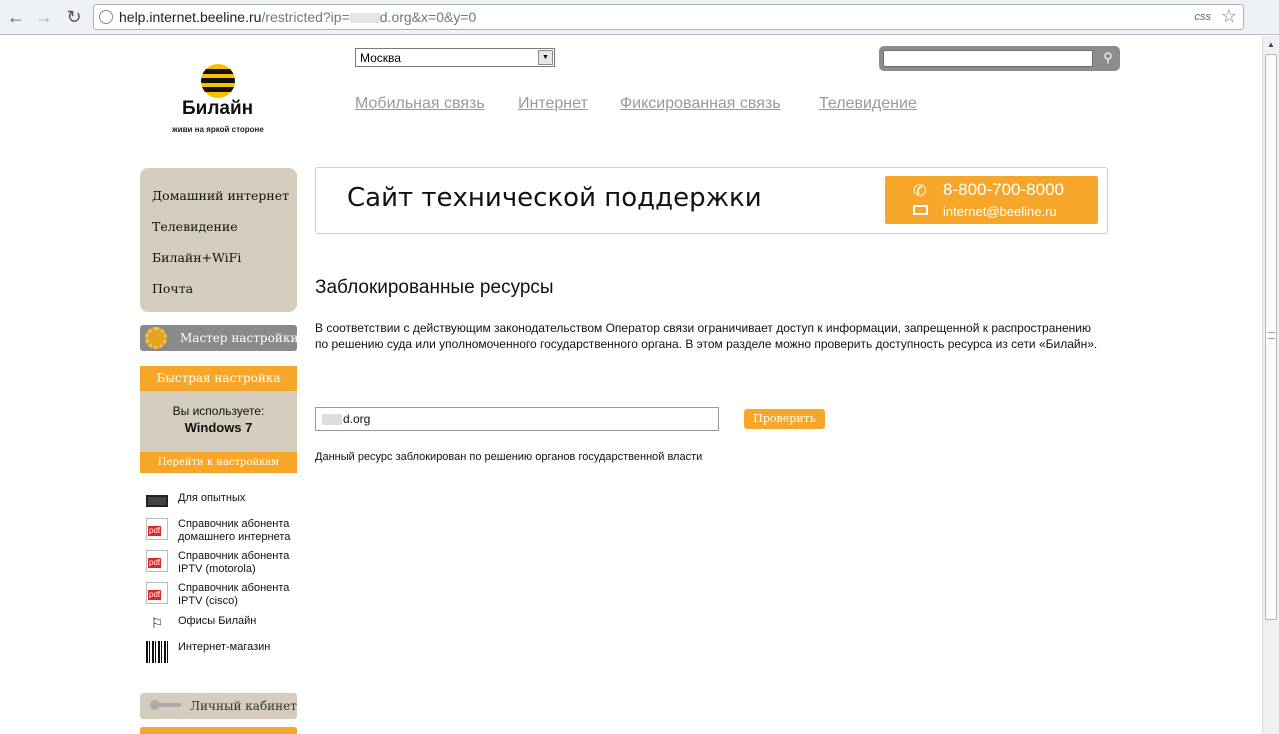  What do you see at coordinates (1000, 211) in the screenshot?
I see `support-email: internet@beeline.ru` at bounding box center [1000, 211].